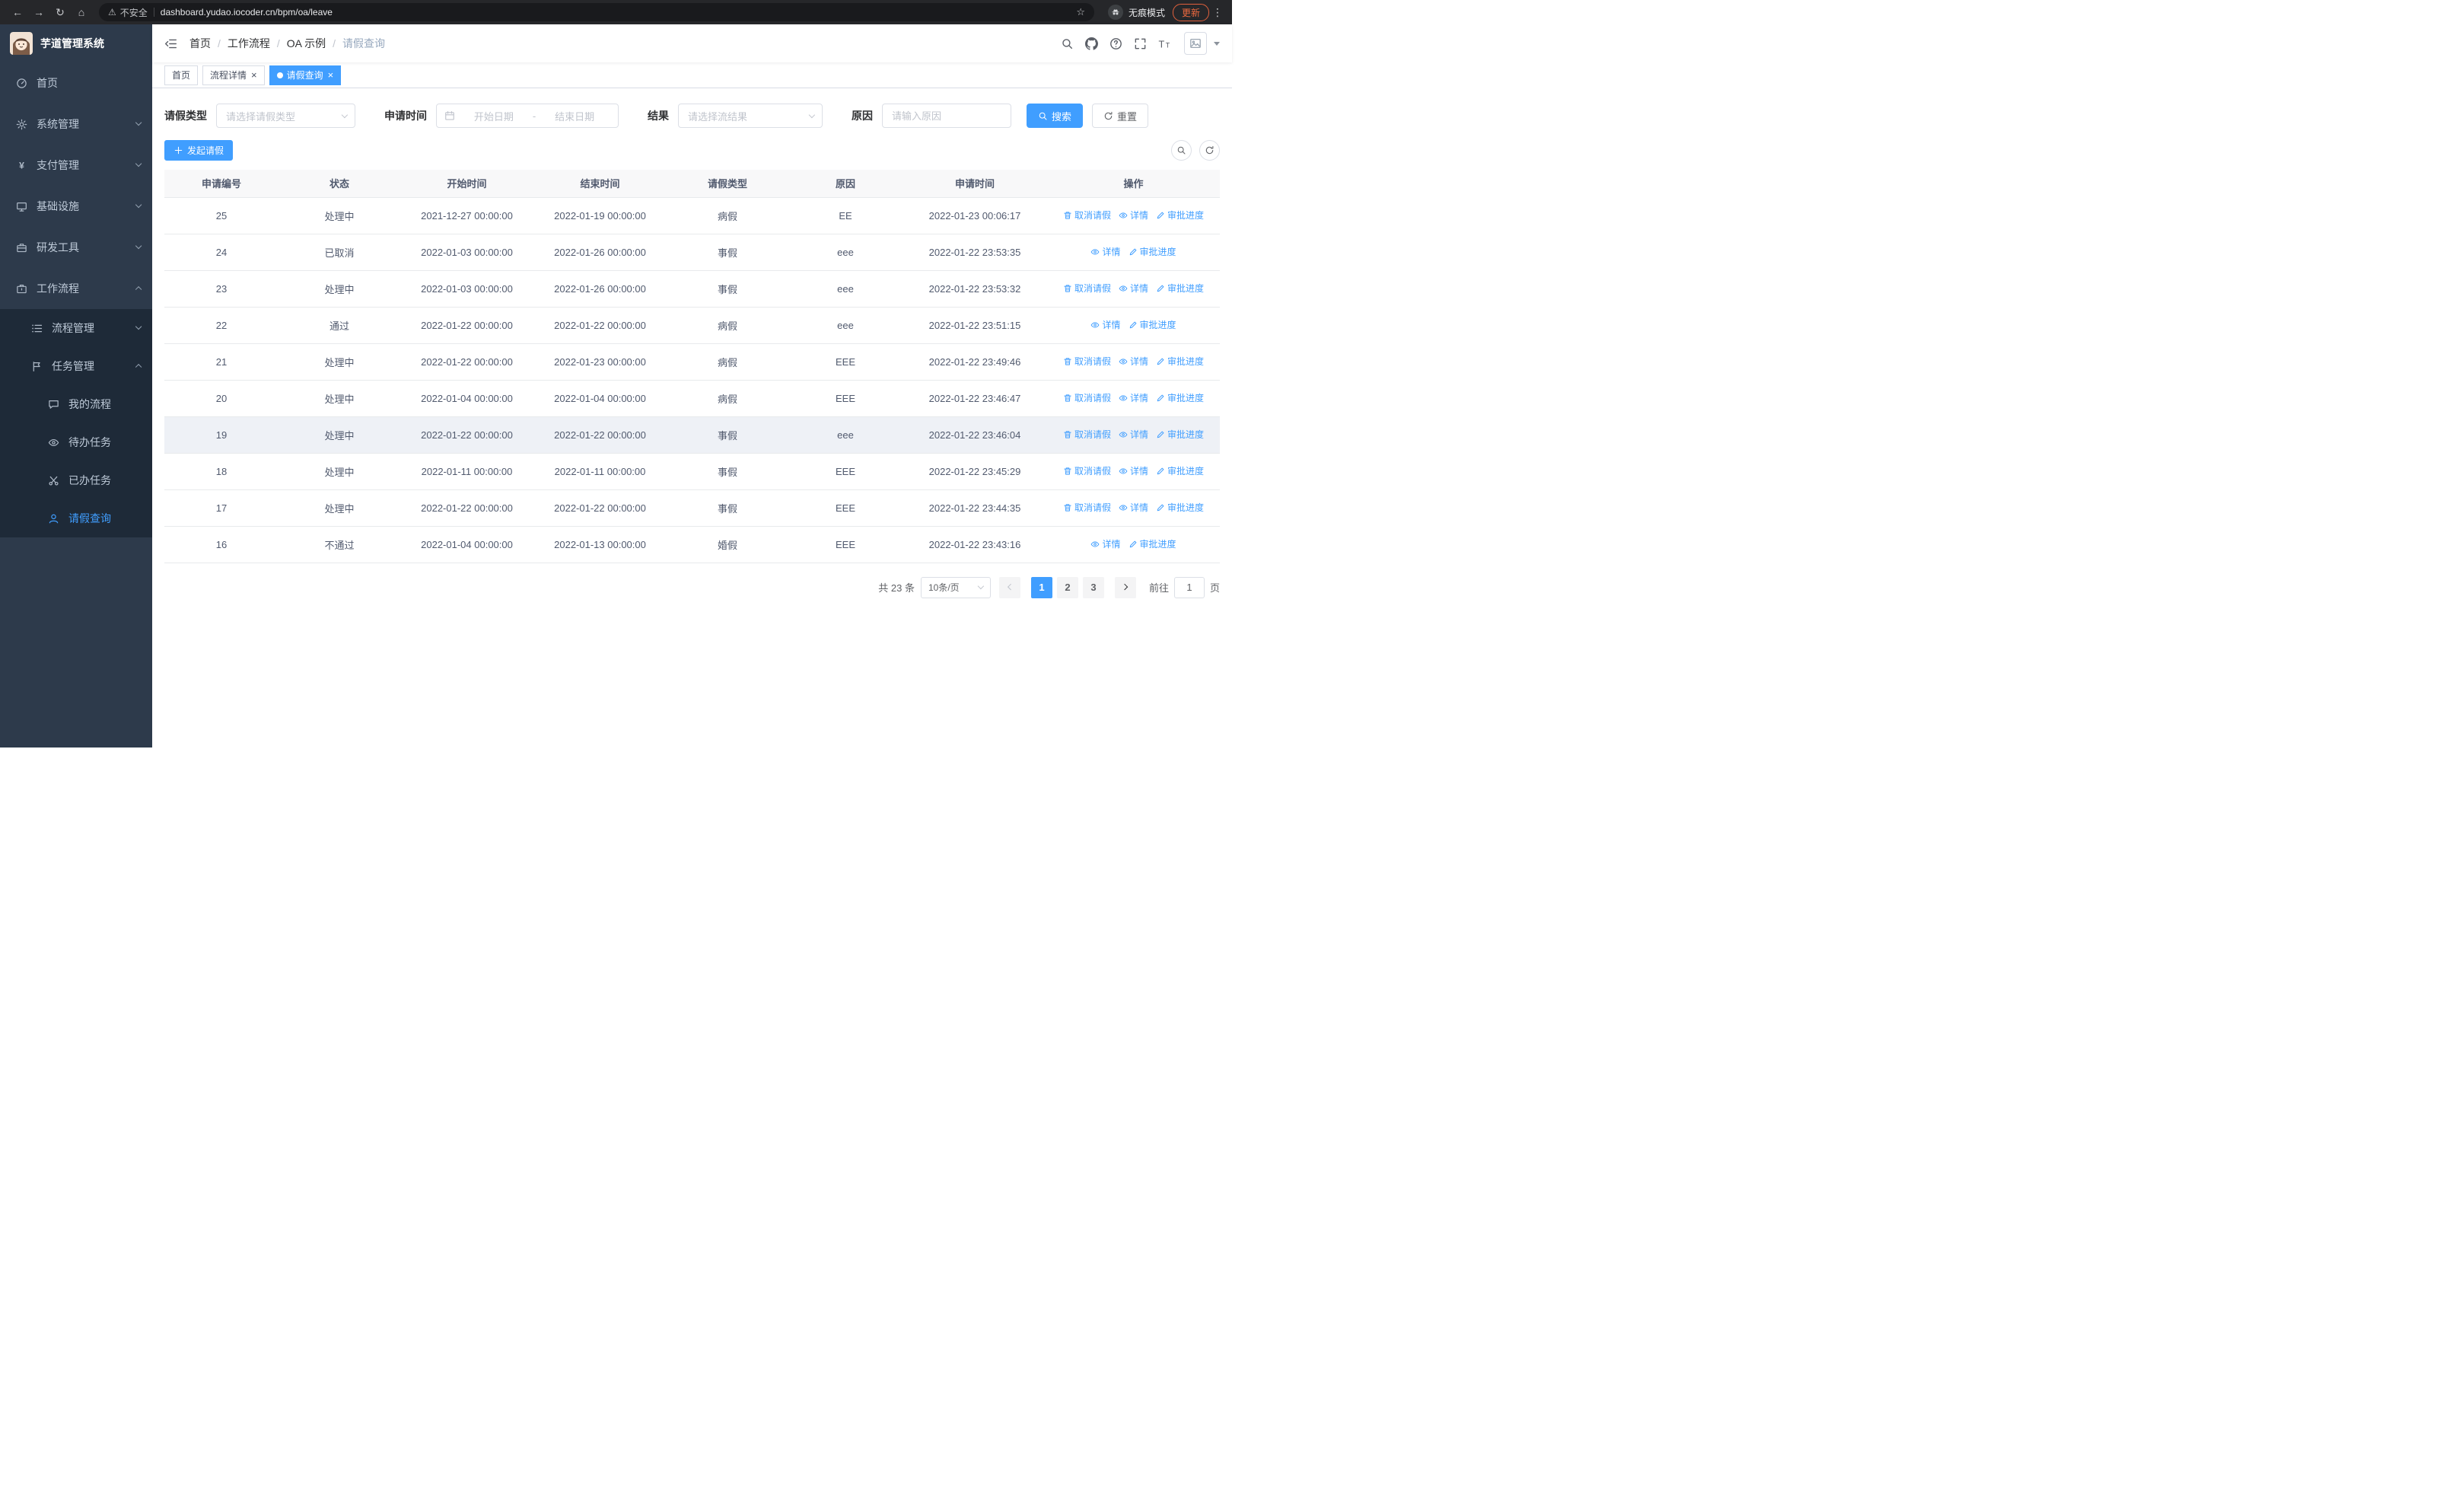 The width and height of the screenshot is (2464, 1495). What do you see at coordinates (449, 116) in the screenshot?
I see `calendar-icon` at bounding box center [449, 116].